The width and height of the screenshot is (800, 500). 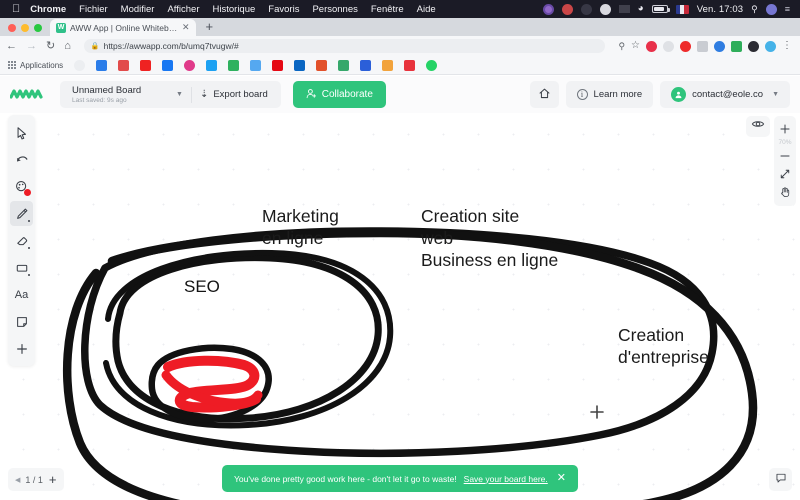 I want to click on menu-item-afficher: Afficher, so click(x=183, y=9).